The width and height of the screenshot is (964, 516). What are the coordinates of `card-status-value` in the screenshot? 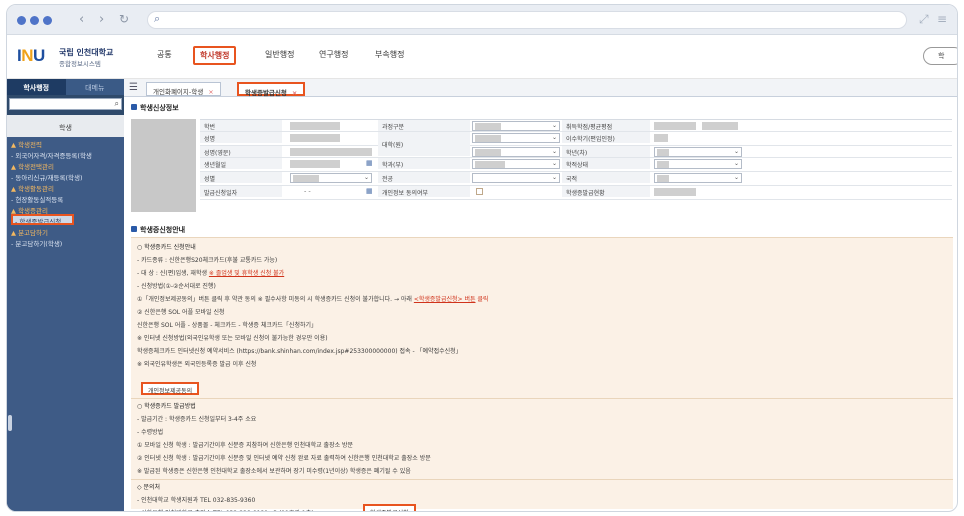 It's located at (675, 192).